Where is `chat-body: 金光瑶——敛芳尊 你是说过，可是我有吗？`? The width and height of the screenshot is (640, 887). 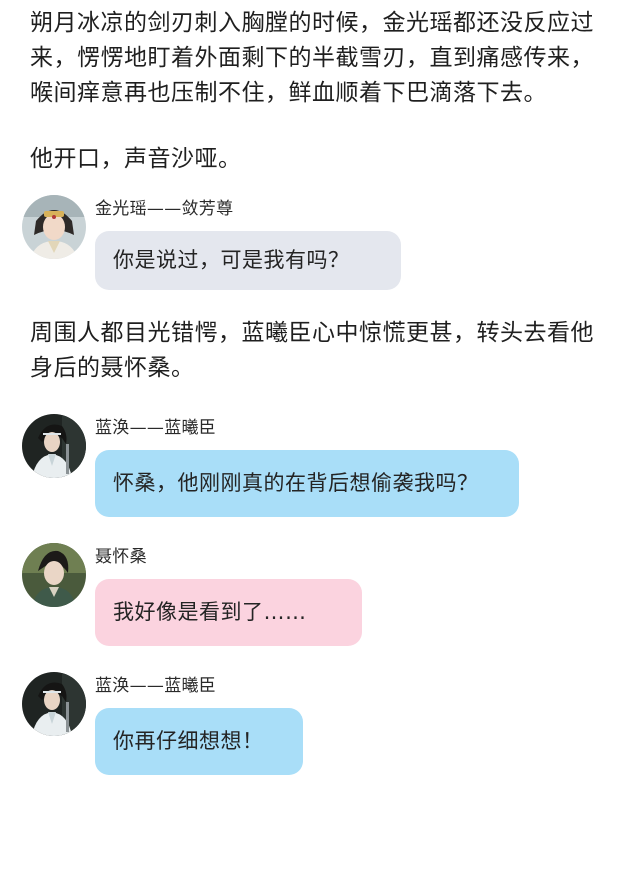 chat-body: 金光瑶——敛芳尊 你是说过，可是我有吗？ is located at coordinates (248, 242).